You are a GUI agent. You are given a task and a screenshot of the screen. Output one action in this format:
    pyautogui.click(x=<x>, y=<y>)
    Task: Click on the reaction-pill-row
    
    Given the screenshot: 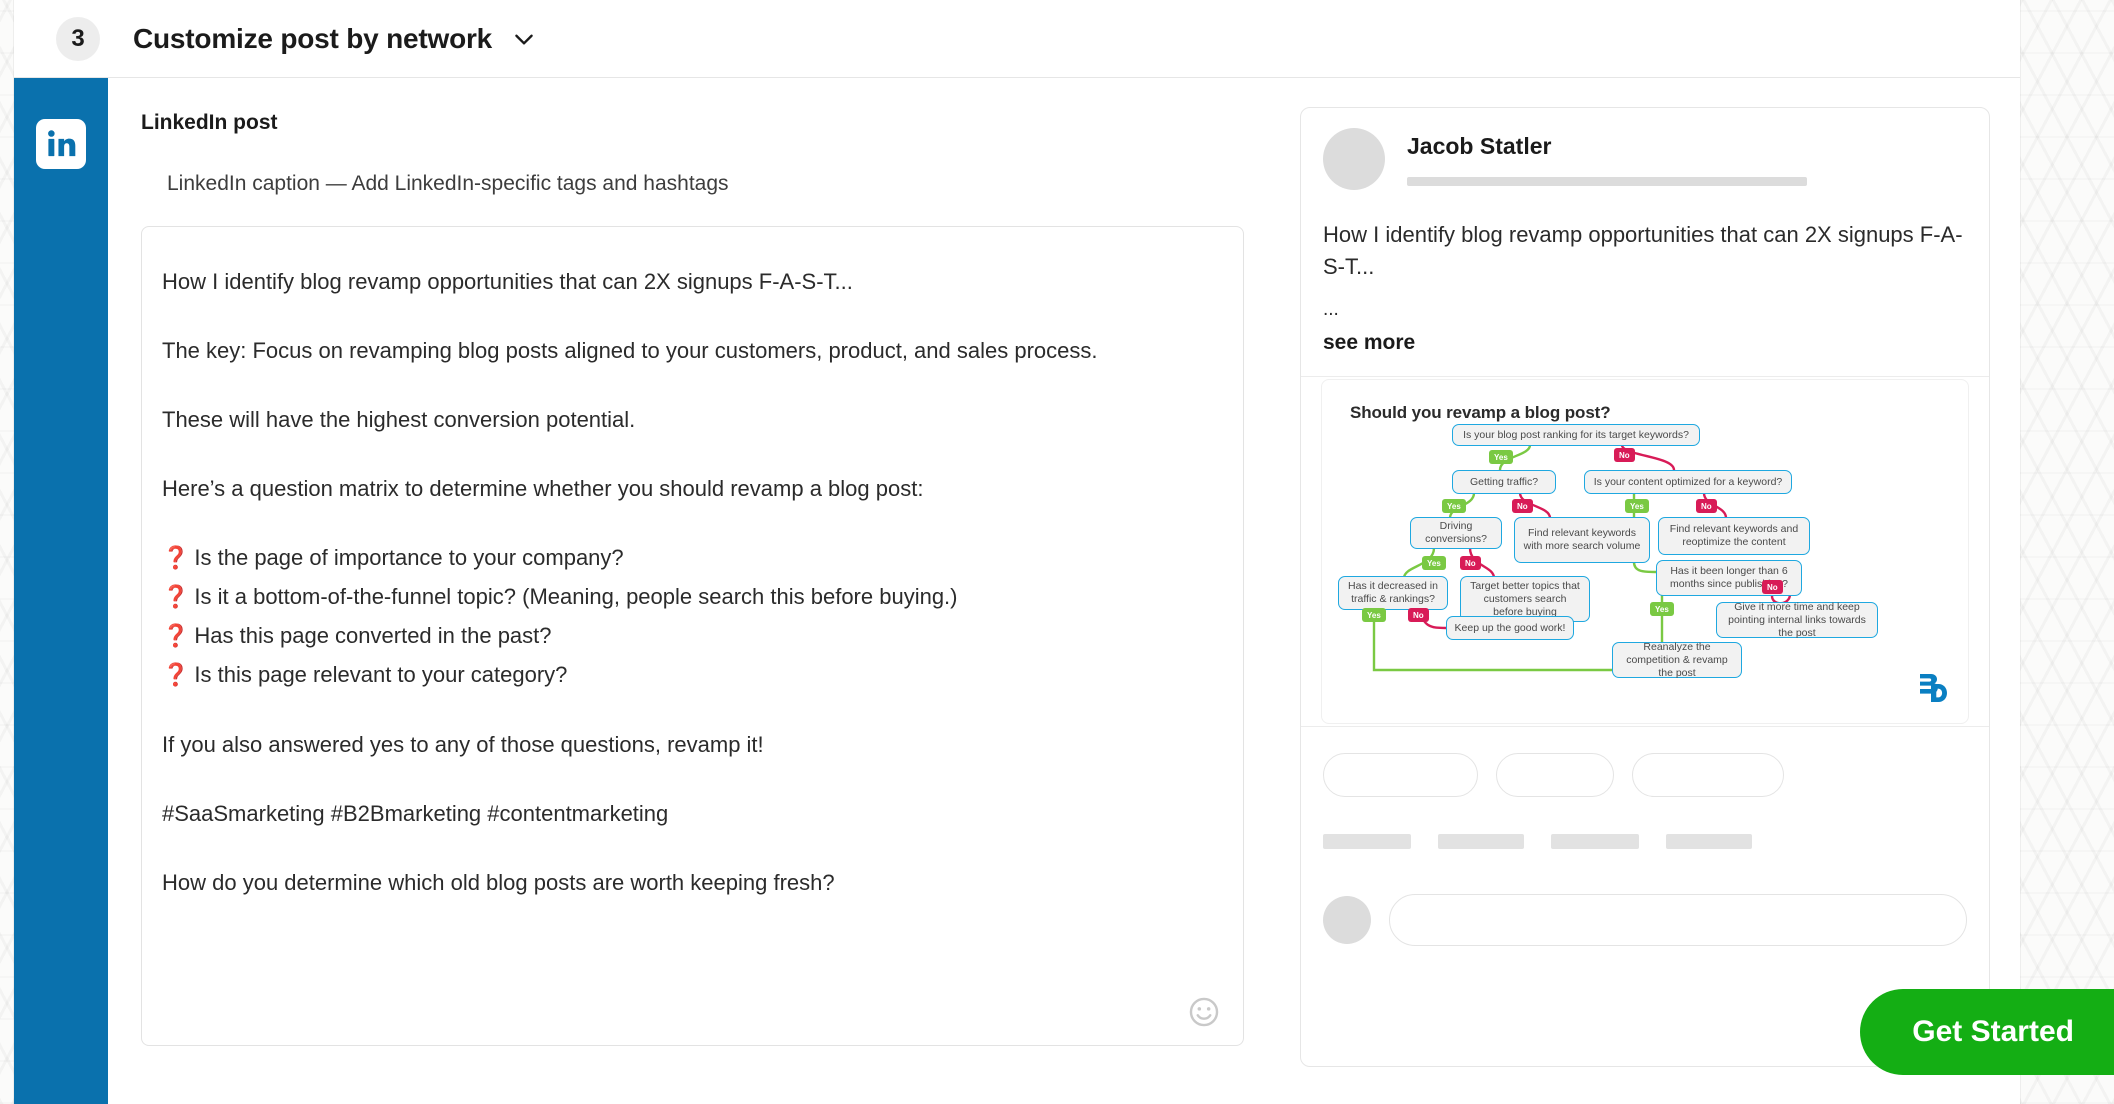 What is the action you would take?
    pyautogui.click(x=1645, y=775)
    